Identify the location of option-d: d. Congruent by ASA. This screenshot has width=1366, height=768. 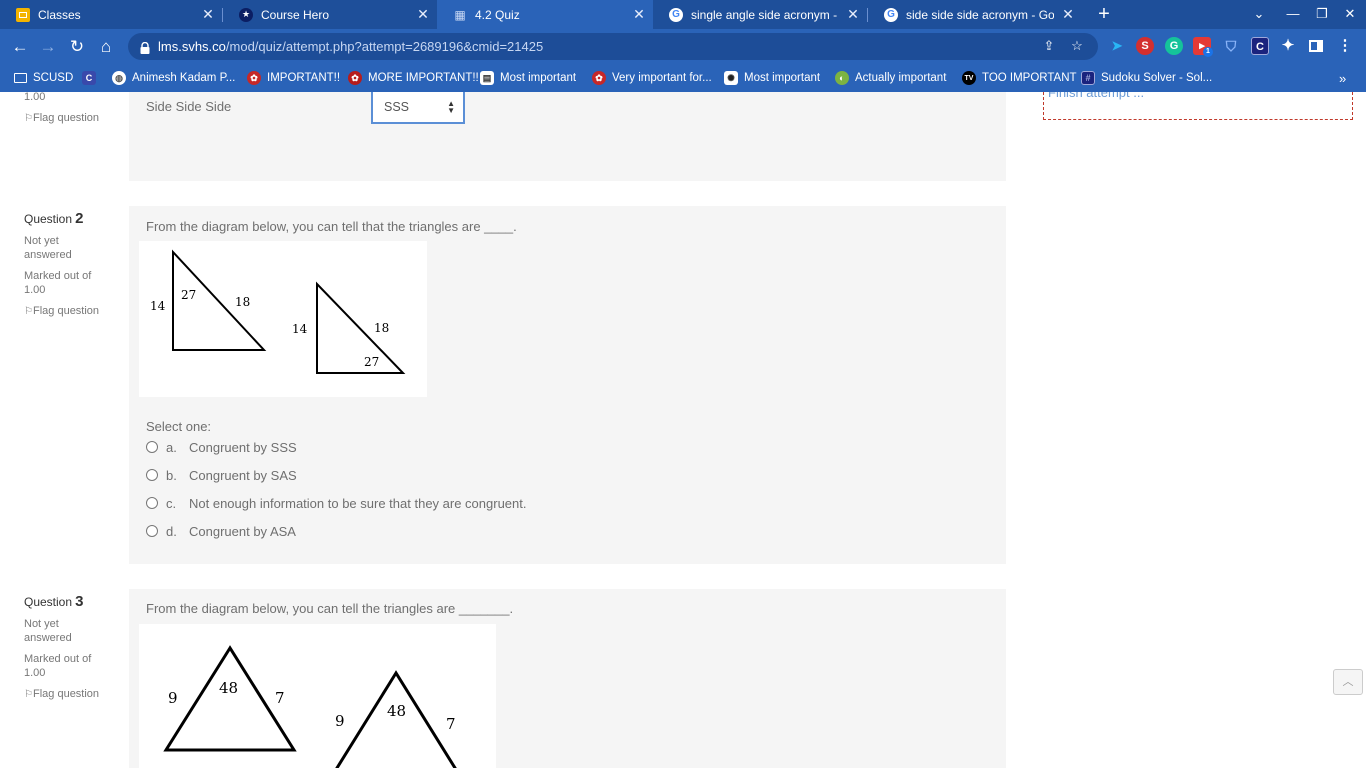
(221, 531).